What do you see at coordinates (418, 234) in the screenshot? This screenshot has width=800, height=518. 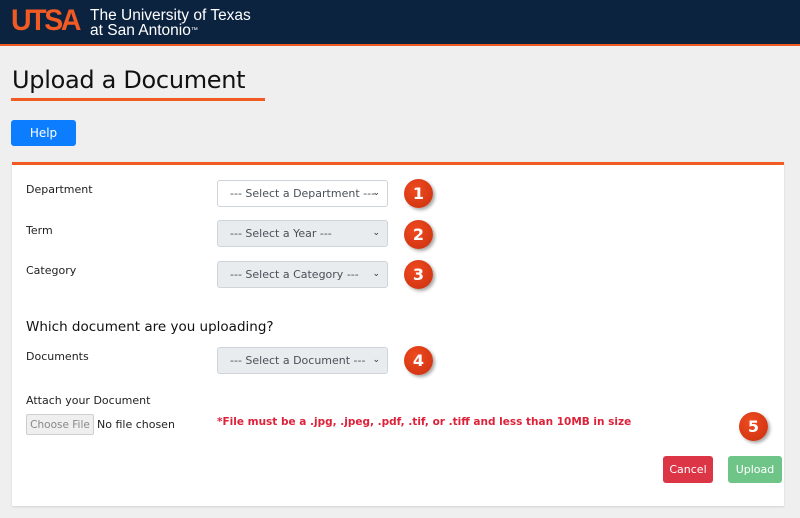 I see `step-badge-2: 2` at bounding box center [418, 234].